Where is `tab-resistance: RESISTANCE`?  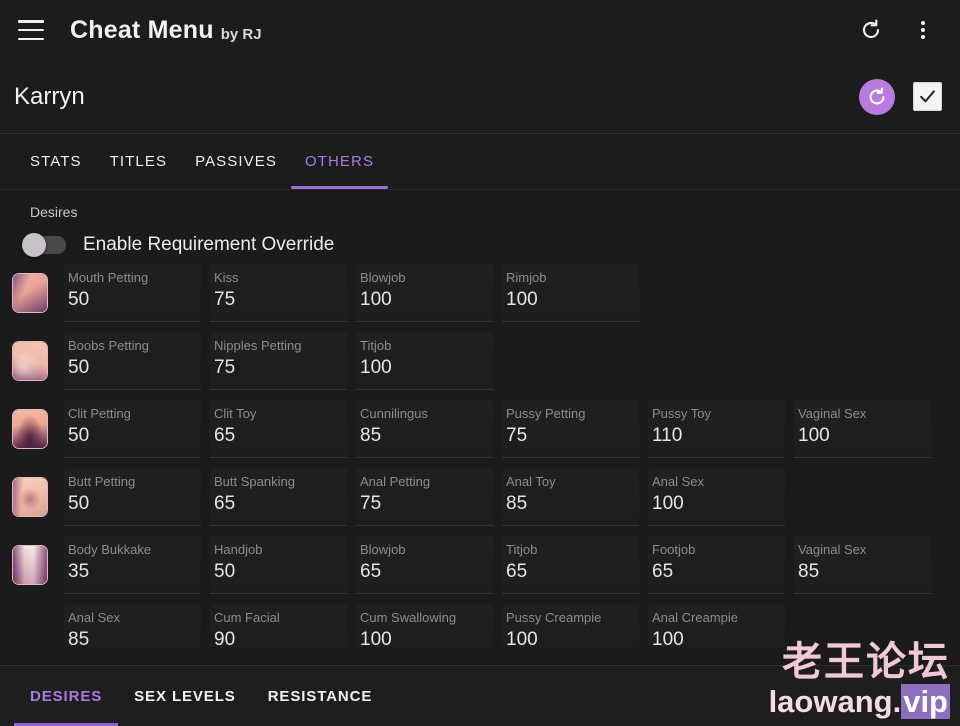 tab-resistance: RESISTANCE is located at coordinates (320, 696).